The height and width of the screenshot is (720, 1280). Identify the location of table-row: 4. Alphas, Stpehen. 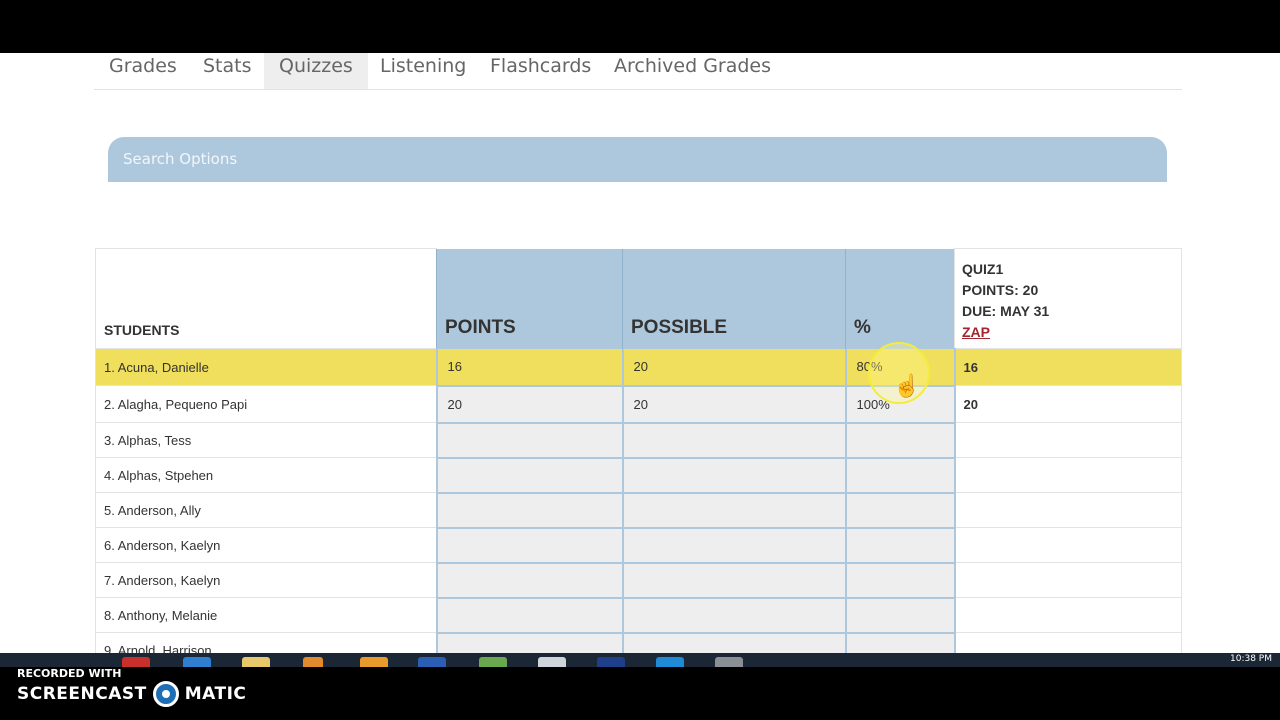
(638, 475).